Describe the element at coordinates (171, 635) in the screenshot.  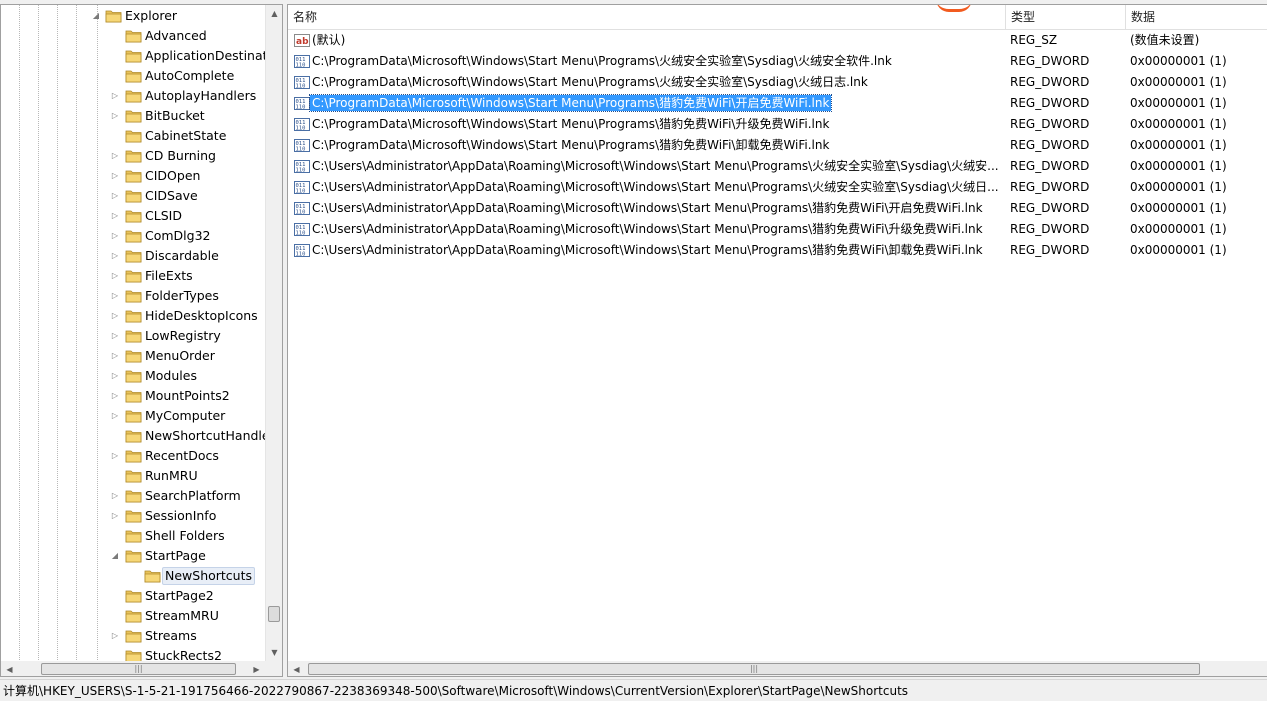
I see `tree-item-label: Streams` at that location.